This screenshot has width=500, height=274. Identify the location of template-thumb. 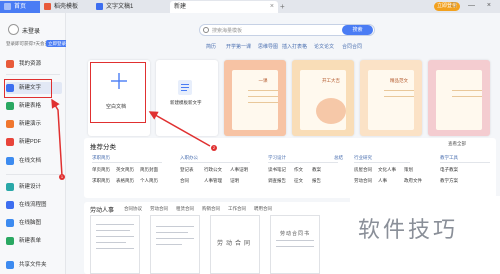
(459, 100).